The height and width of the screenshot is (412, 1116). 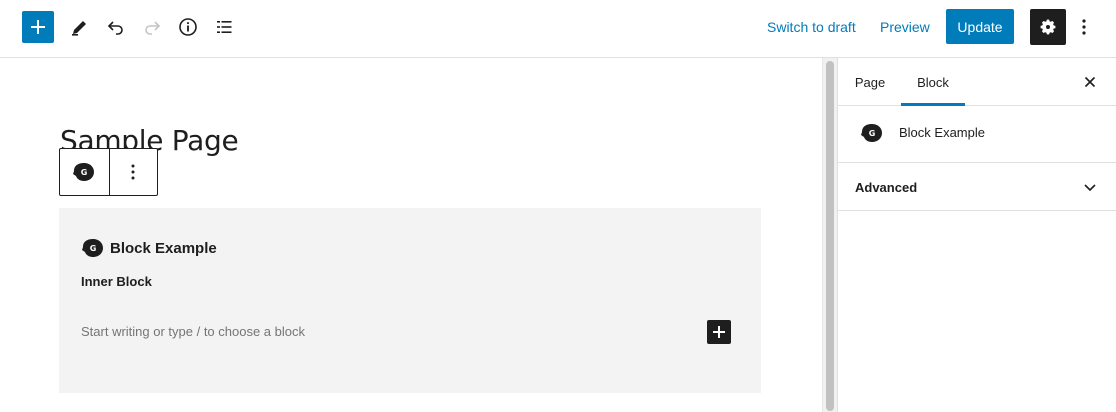 I want to click on editor-header: Switch to draft Preview Update, so click(x=558, y=29).